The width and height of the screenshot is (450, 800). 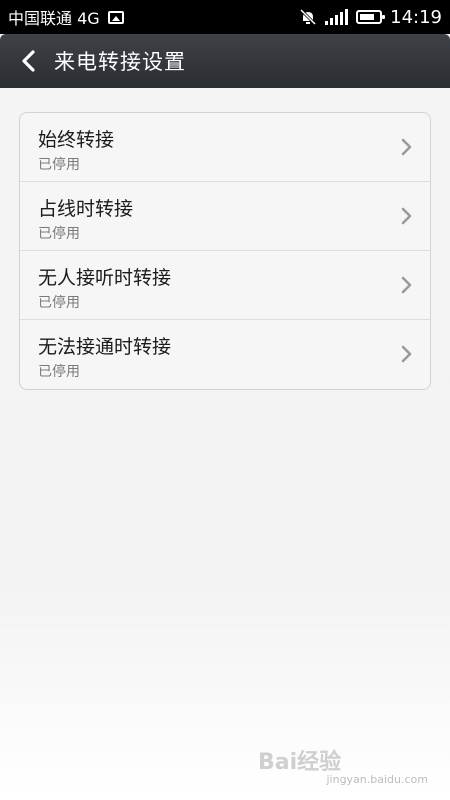 I want to click on carrier-label: 中国联通 4G, so click(x=54, y=18).